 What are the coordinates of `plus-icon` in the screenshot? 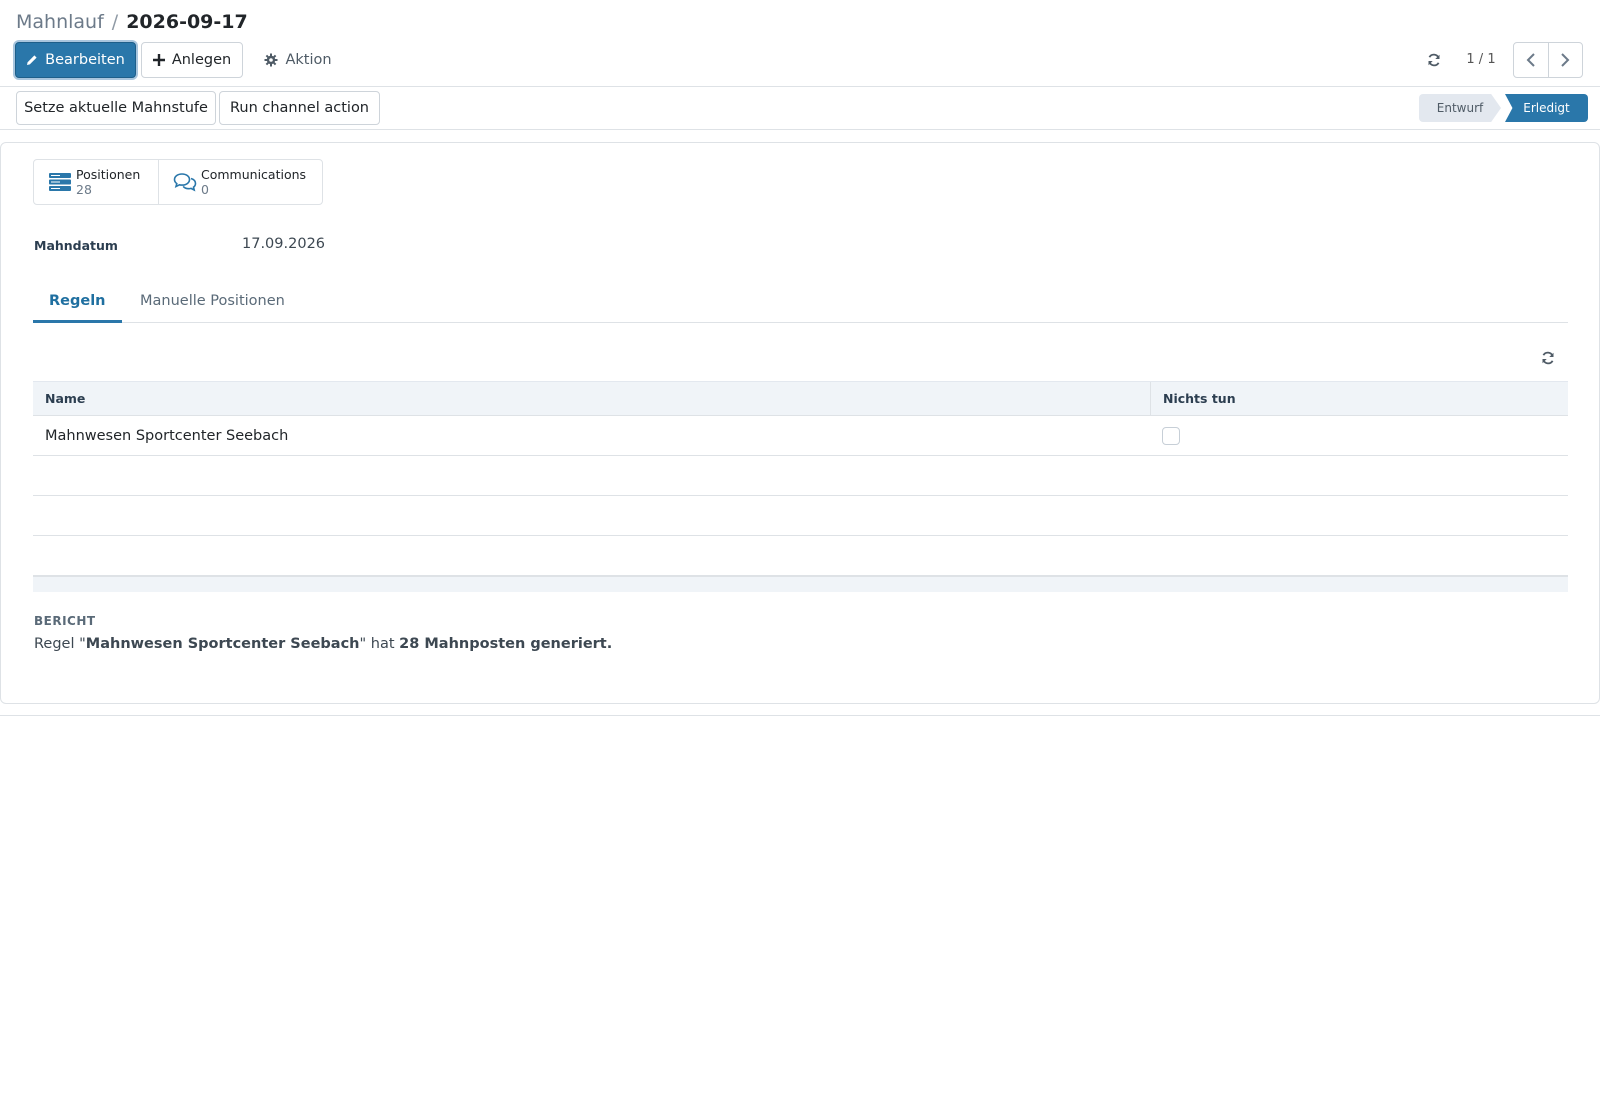 It's located at (158, 60).